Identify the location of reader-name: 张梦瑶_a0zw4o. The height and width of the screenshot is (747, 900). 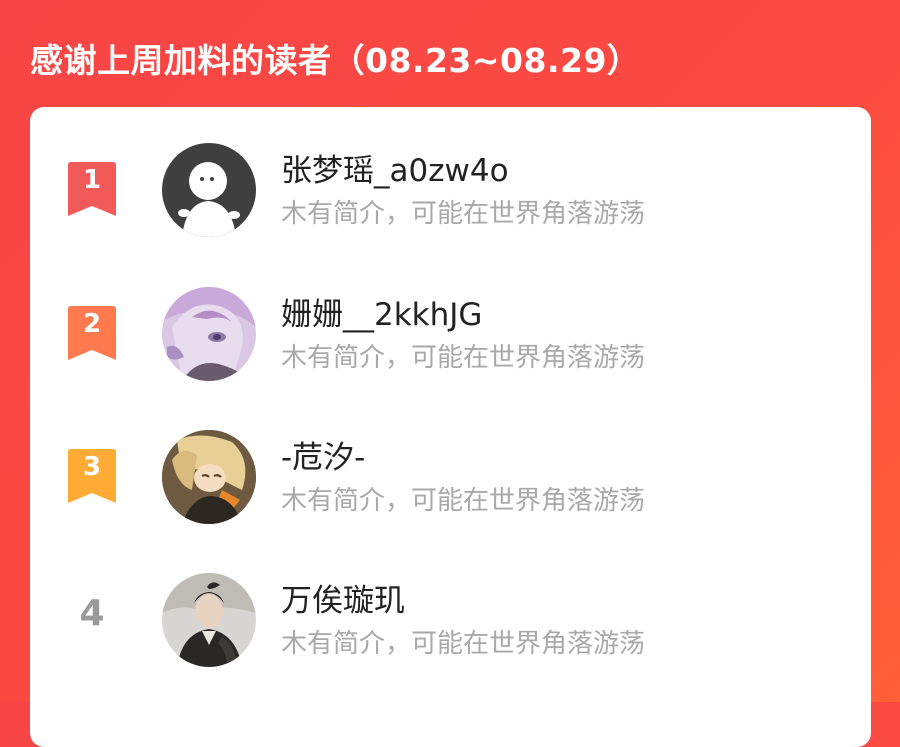
(395, 167).